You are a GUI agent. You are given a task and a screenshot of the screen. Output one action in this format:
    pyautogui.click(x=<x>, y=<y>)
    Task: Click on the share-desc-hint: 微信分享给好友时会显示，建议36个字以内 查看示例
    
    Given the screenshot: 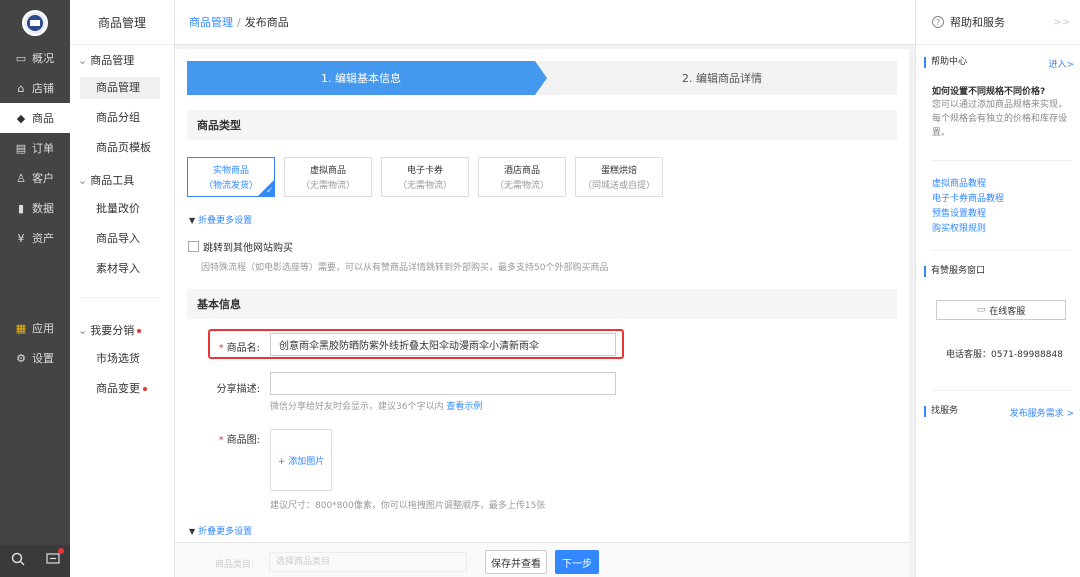 What is the action you would take?
    pyautogui.click(x=376, y=407)
    